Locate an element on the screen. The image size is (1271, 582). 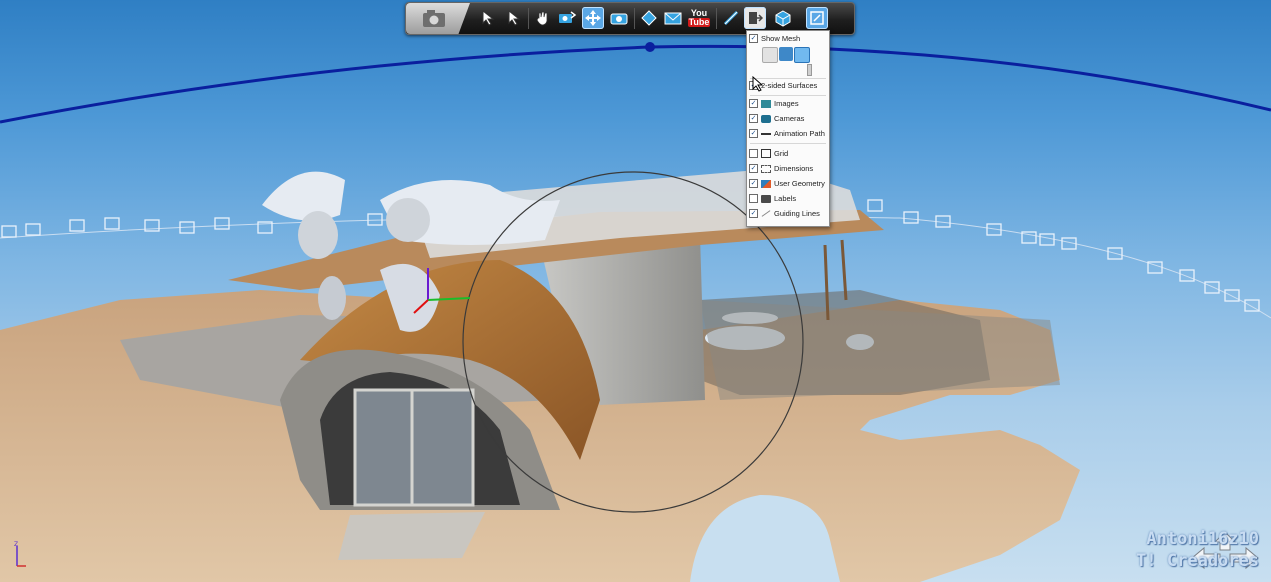
select-arrow-icon is located at coordinates (488, 17).